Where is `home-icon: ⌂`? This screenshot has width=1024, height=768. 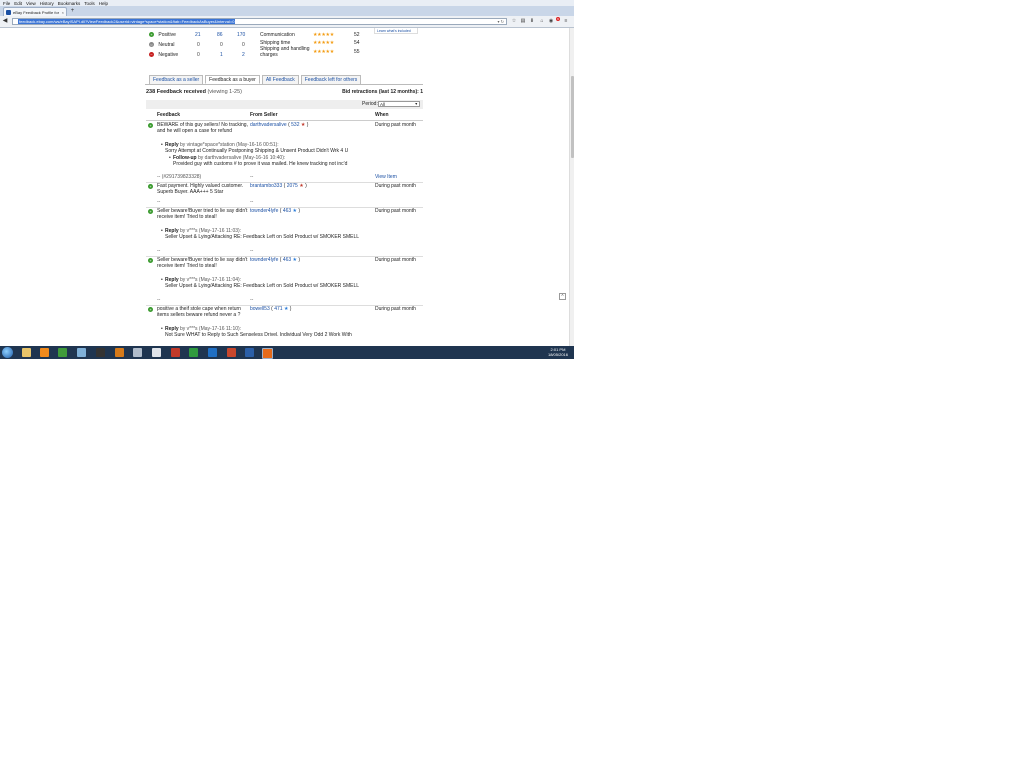 home-icon: ⌂ is located at coordinates (542, 21).